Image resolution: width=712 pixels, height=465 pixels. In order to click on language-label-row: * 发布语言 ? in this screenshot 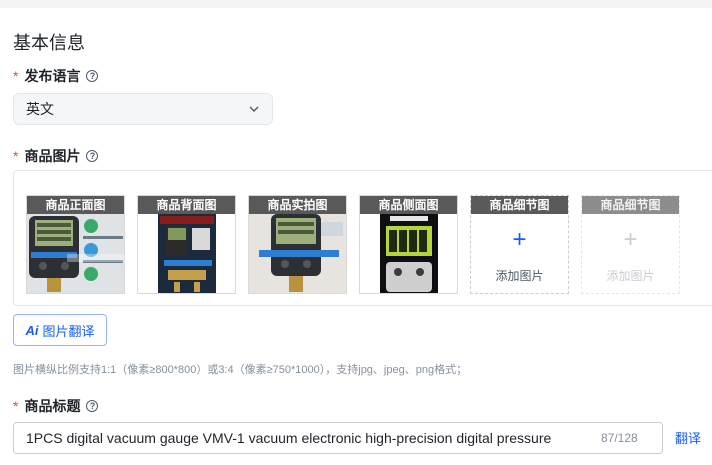, I will do `click(56, 76)`.